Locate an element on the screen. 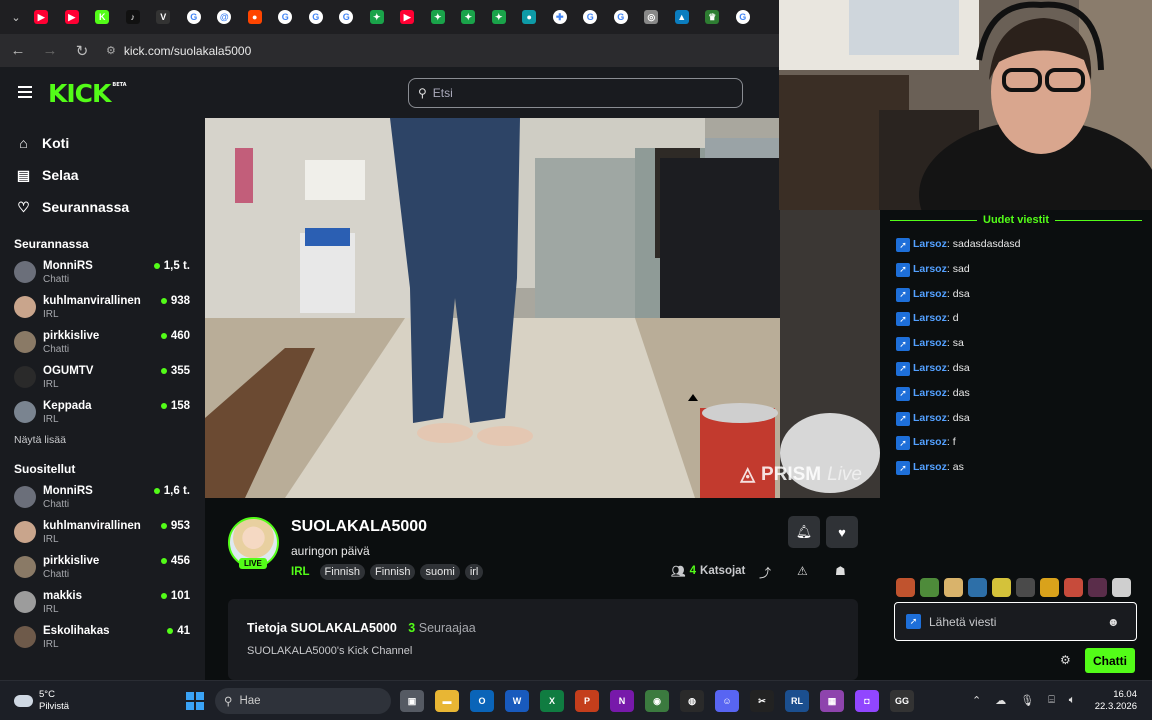 The image size is (1152, 720). chrome-icon: ◉ is located at coordinates (657, 701).